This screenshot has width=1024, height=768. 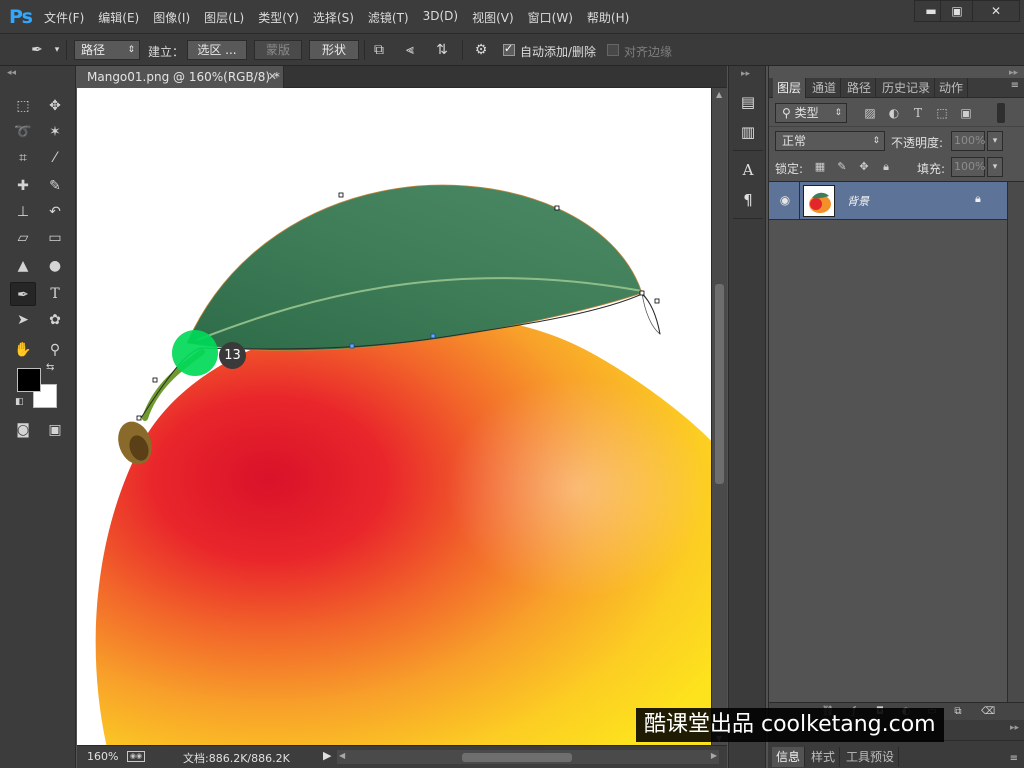 What do you see at coordinates (11, 73) in the screenshot?
I see `panel-collapse-icon: ◂◂` at bounding box center [11, 73].